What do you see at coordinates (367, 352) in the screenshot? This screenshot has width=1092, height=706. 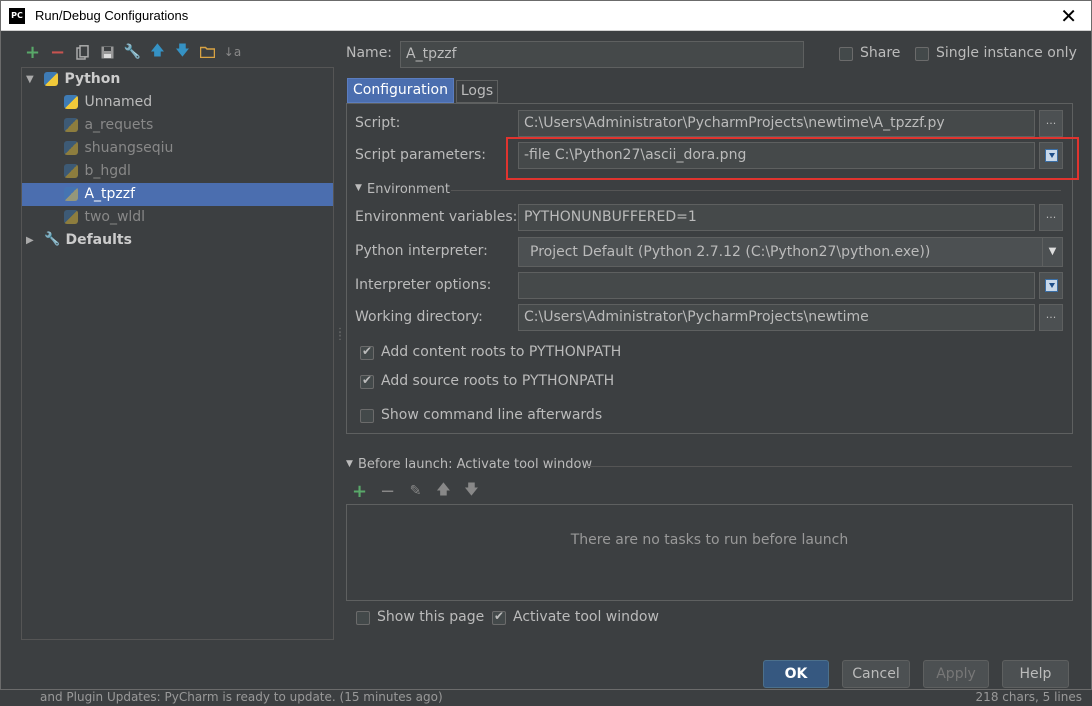 I see `add-content-roots-checkbox` at bounding box center [367, 352].